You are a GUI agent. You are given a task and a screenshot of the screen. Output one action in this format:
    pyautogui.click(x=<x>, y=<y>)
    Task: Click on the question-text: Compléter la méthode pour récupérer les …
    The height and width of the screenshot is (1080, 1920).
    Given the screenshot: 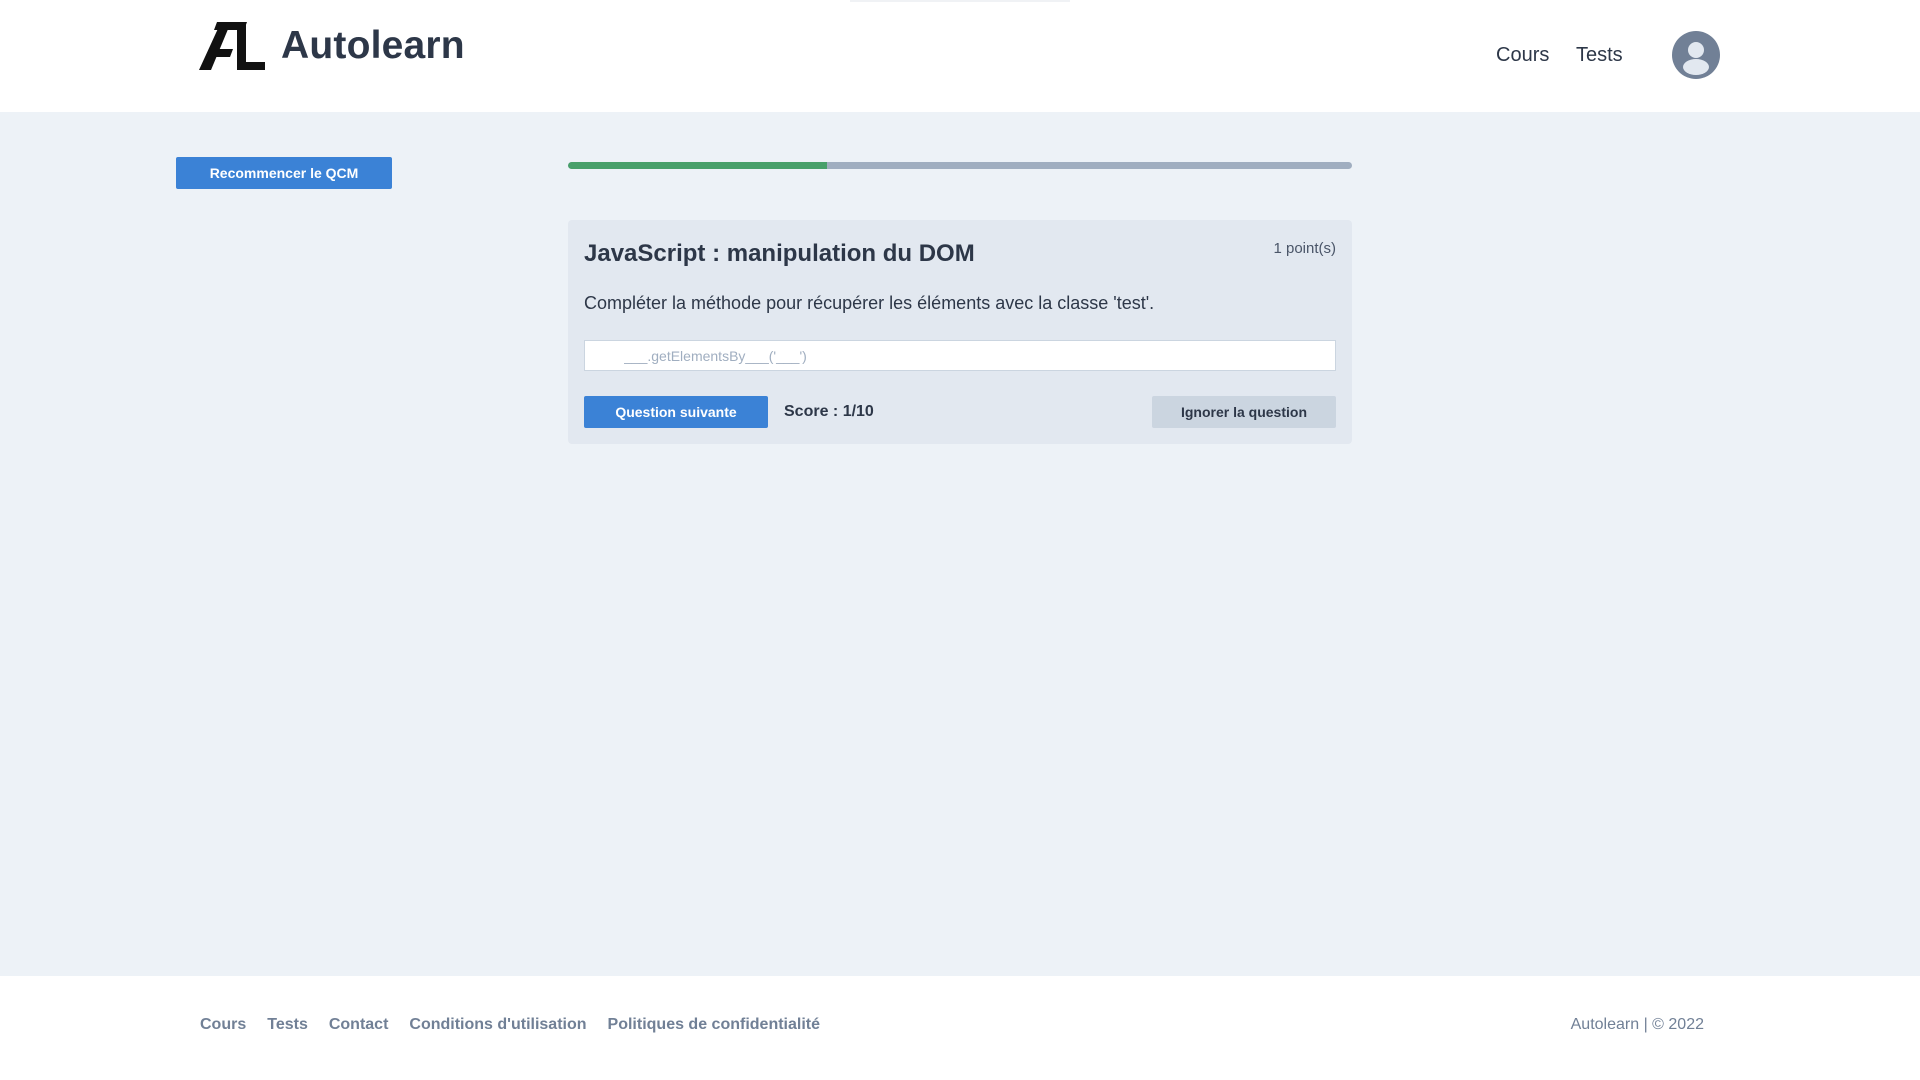 What is the action you would take?
    pyautogui.click(x=869, y=303)
    